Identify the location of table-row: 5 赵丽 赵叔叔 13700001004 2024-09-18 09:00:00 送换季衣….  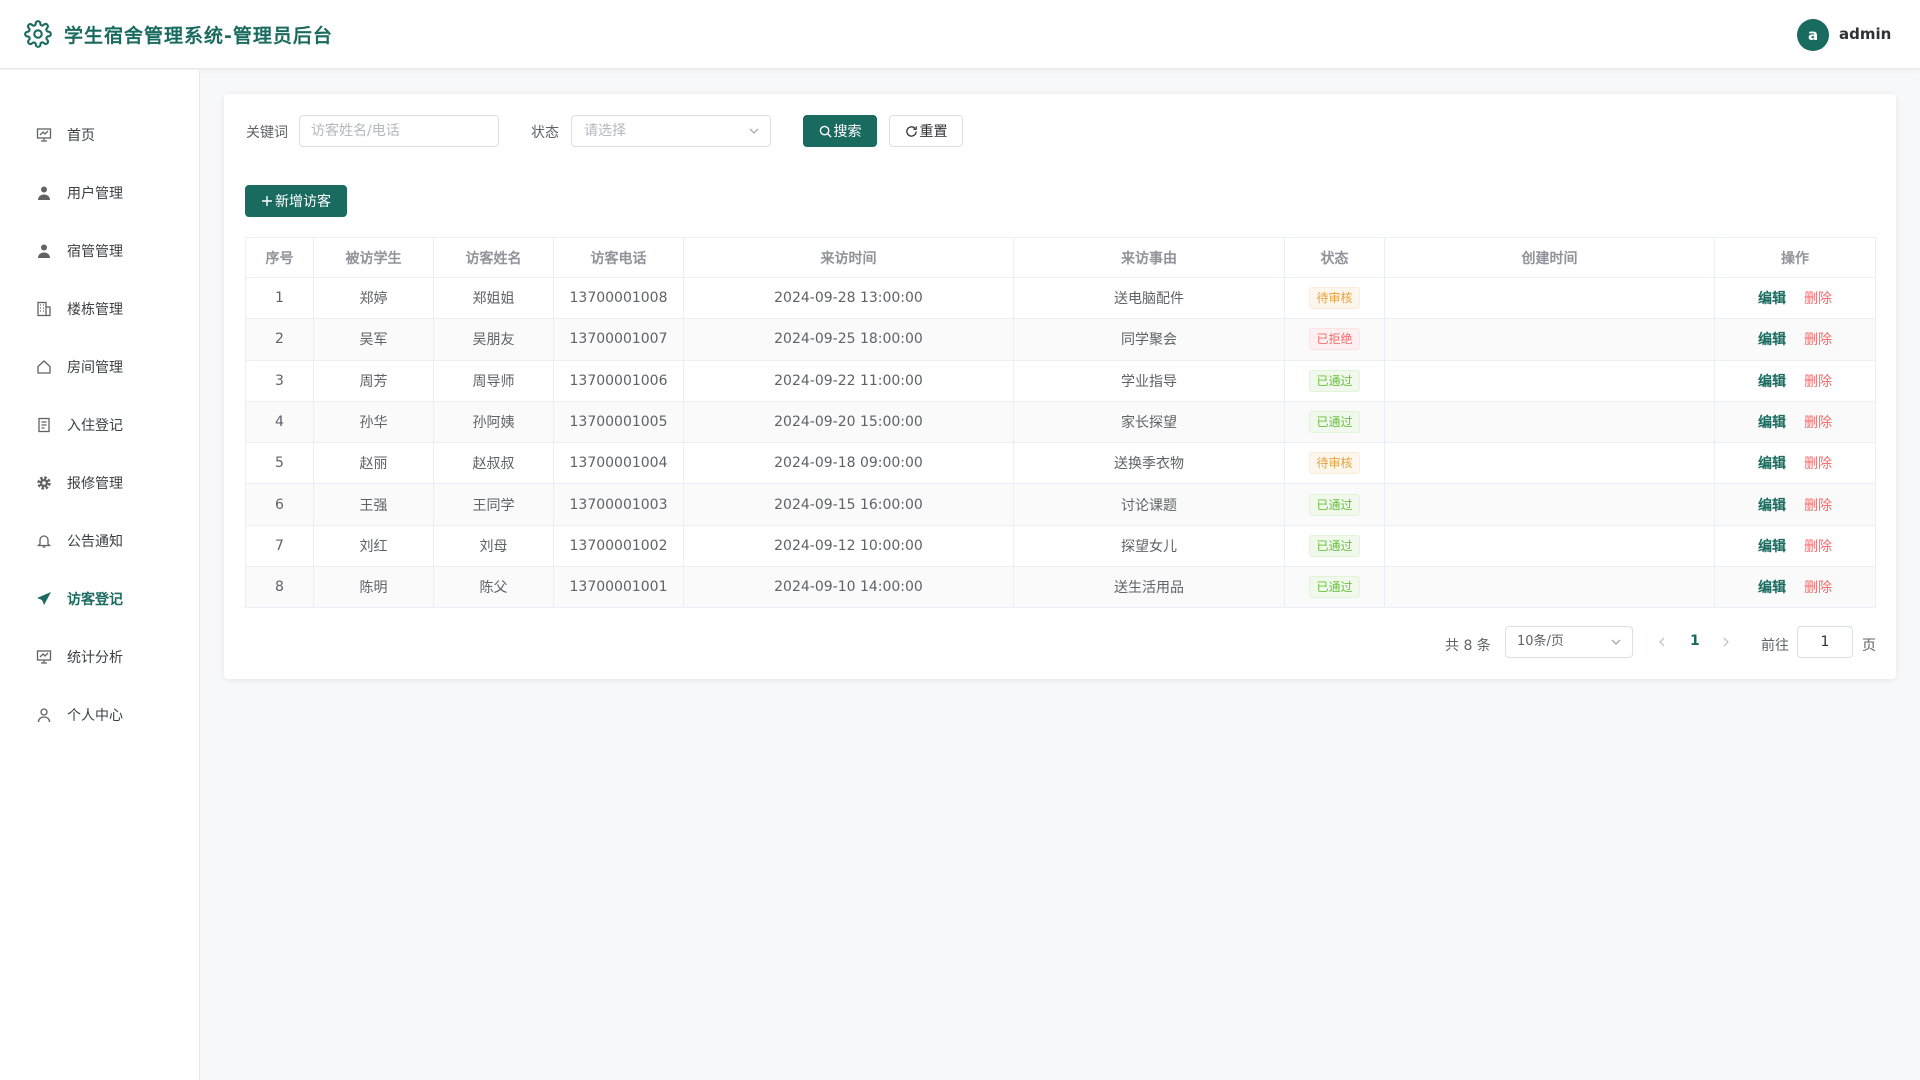
(1060, 463).